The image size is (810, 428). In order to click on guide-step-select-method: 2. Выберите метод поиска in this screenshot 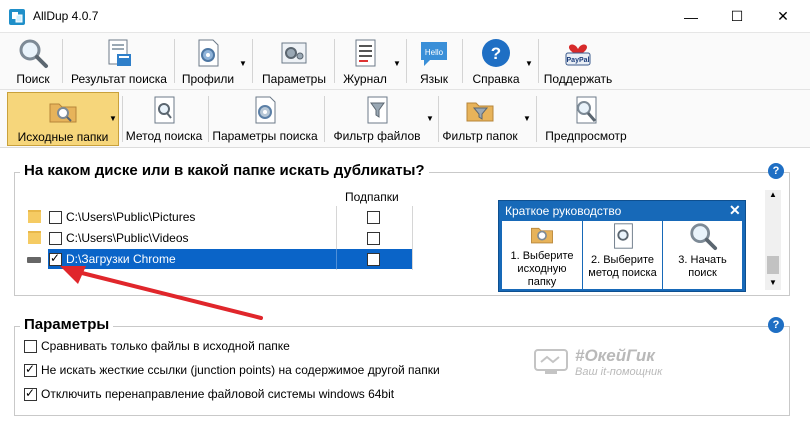, I will do `click(622, 255)`.